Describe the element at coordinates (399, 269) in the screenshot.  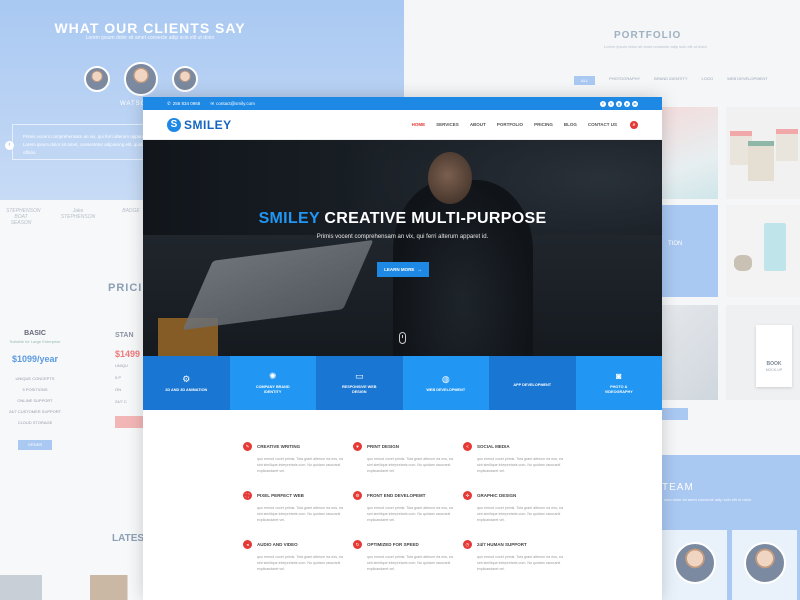
I see `learn-more-label: LEARN MORE` at that location.